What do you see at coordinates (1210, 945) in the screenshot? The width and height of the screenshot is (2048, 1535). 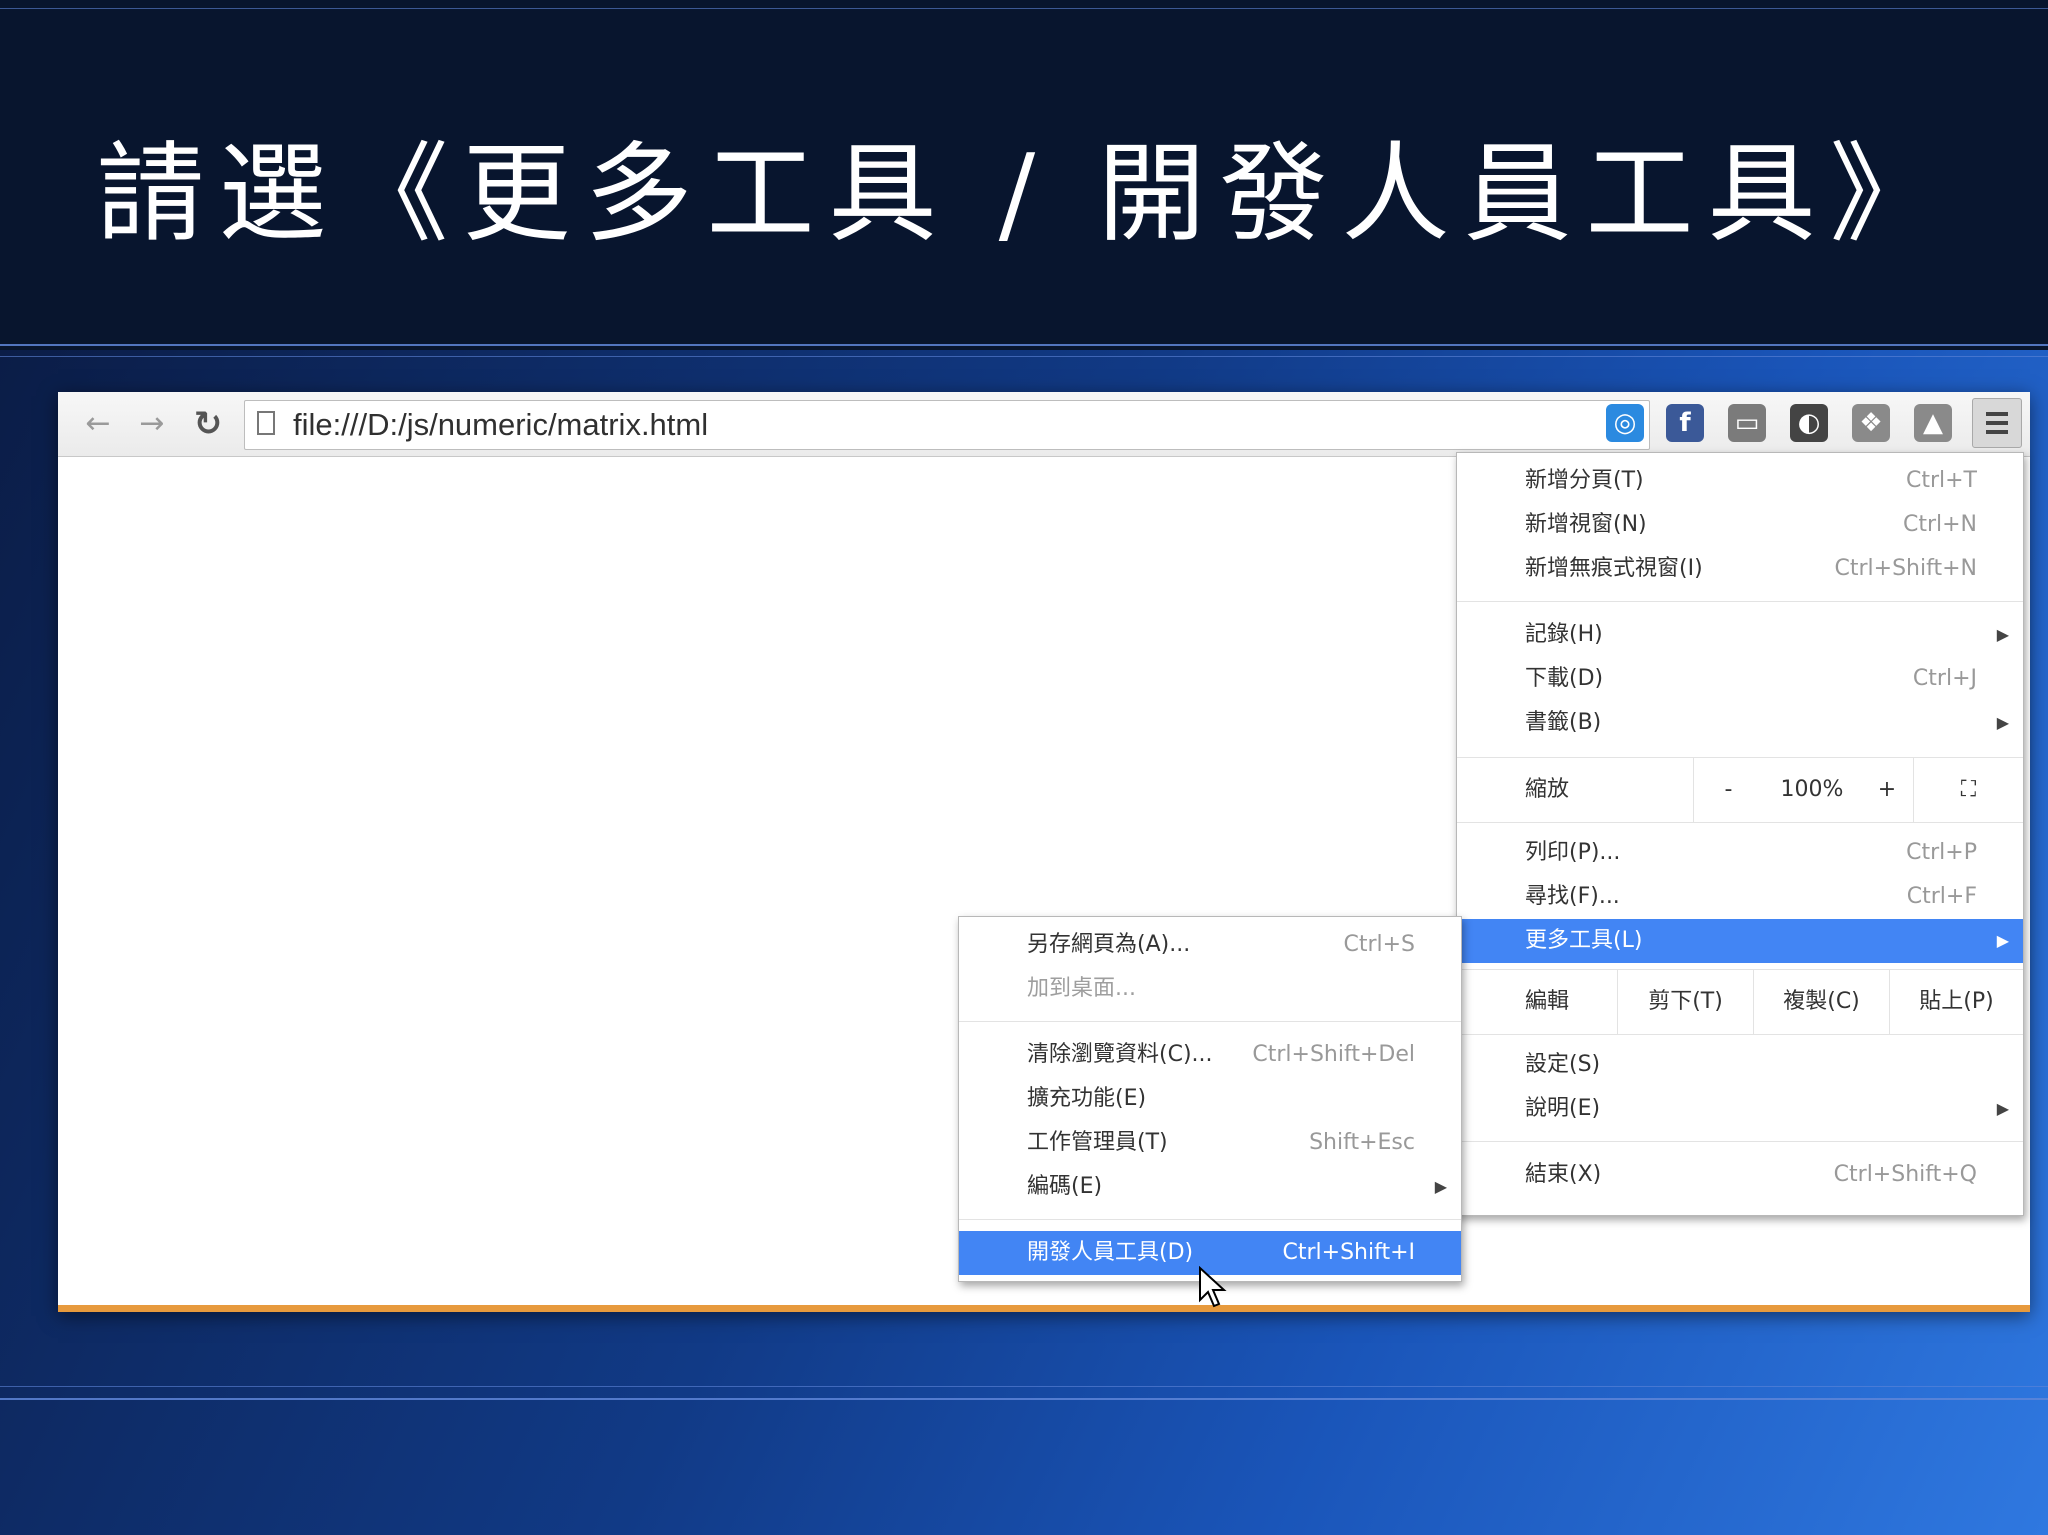 I see `submenu-item-save-page: 另存網頁為(A)... Ctrl+S` at bounding box center [1210, 945].